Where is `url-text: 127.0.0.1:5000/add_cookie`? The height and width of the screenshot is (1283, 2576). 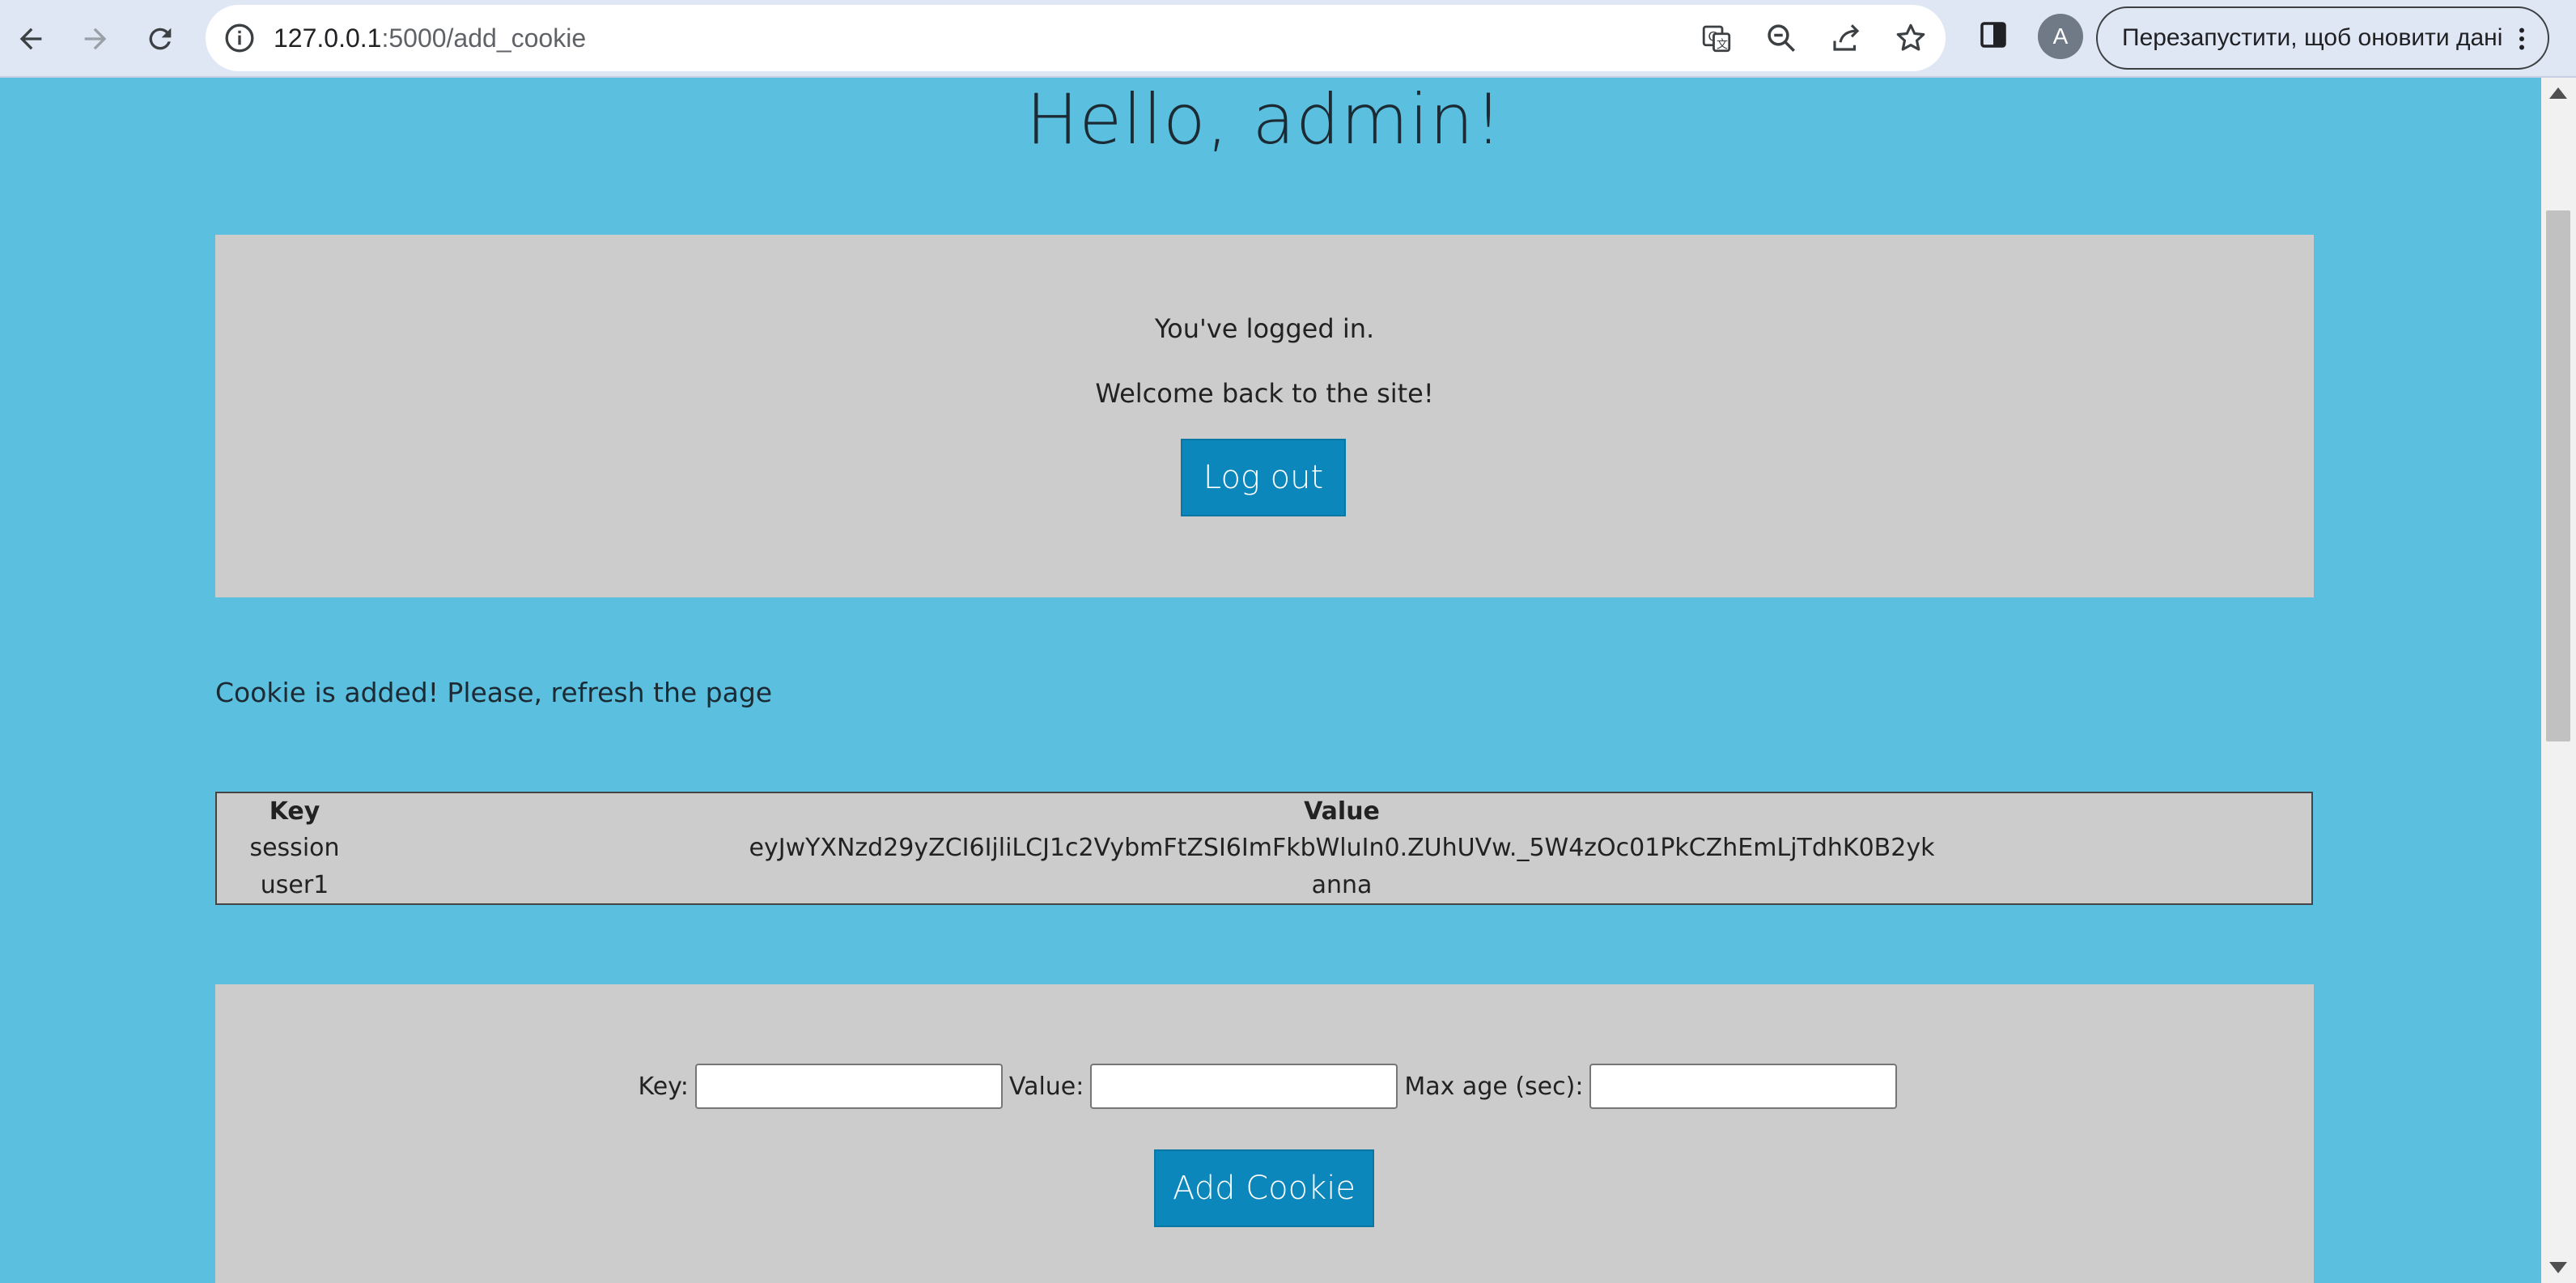 url-text: 127.0.0.1:5000/add_cookie is located at coordinates (430, 38).